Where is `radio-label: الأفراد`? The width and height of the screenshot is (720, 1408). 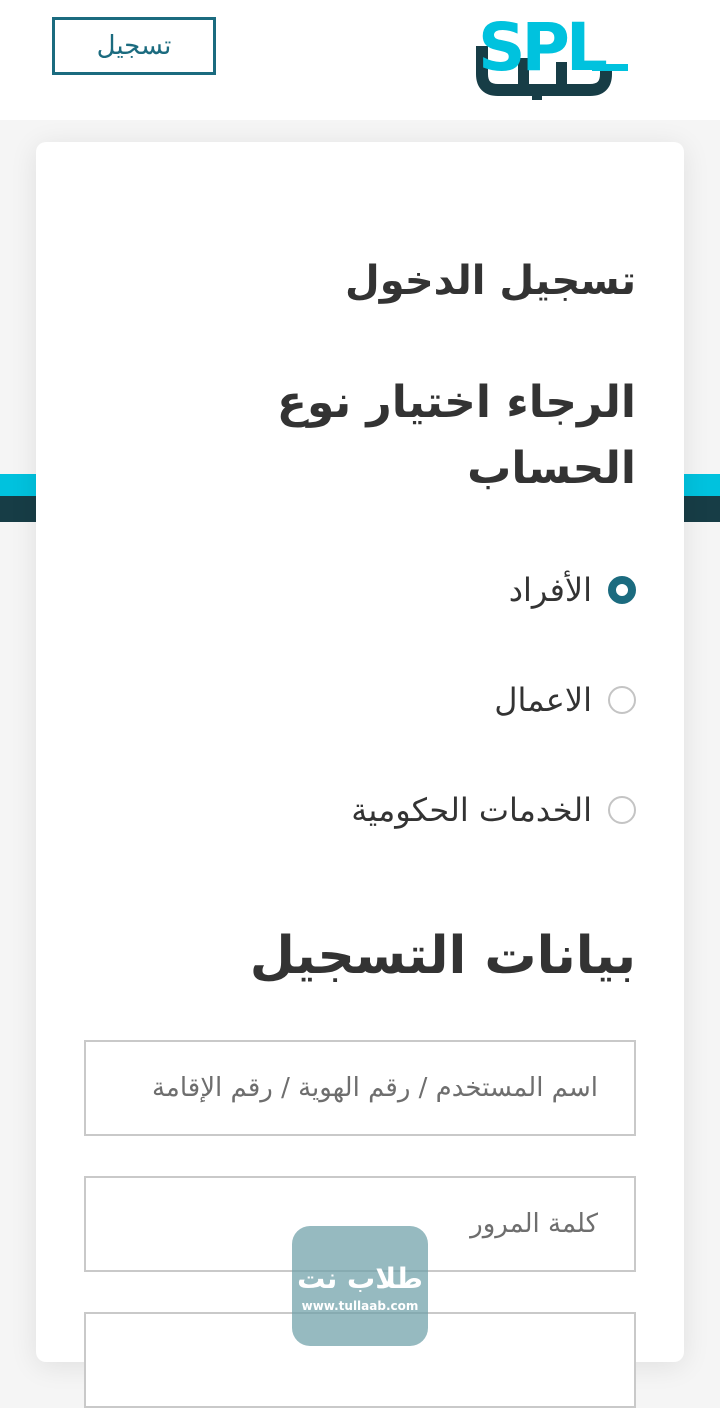 radio-label: الأفراد is located at coordinates (550, 590).